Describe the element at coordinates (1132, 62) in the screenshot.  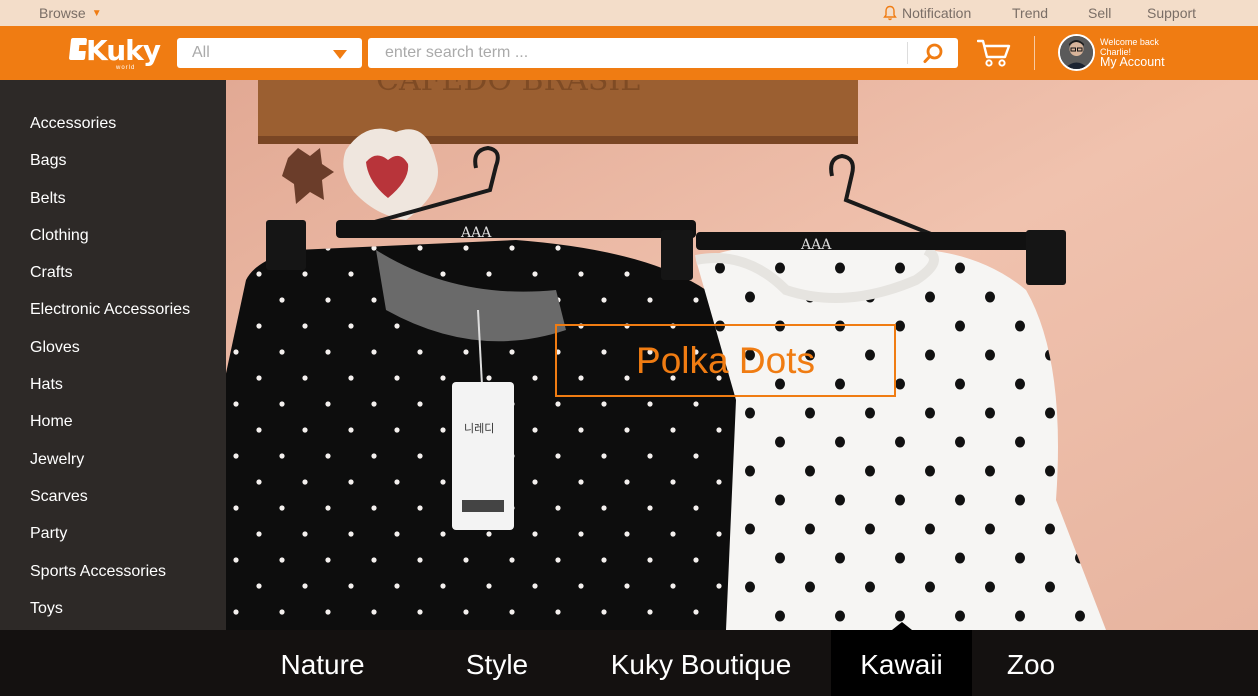
I see `my-account-label: My Account` at that location.